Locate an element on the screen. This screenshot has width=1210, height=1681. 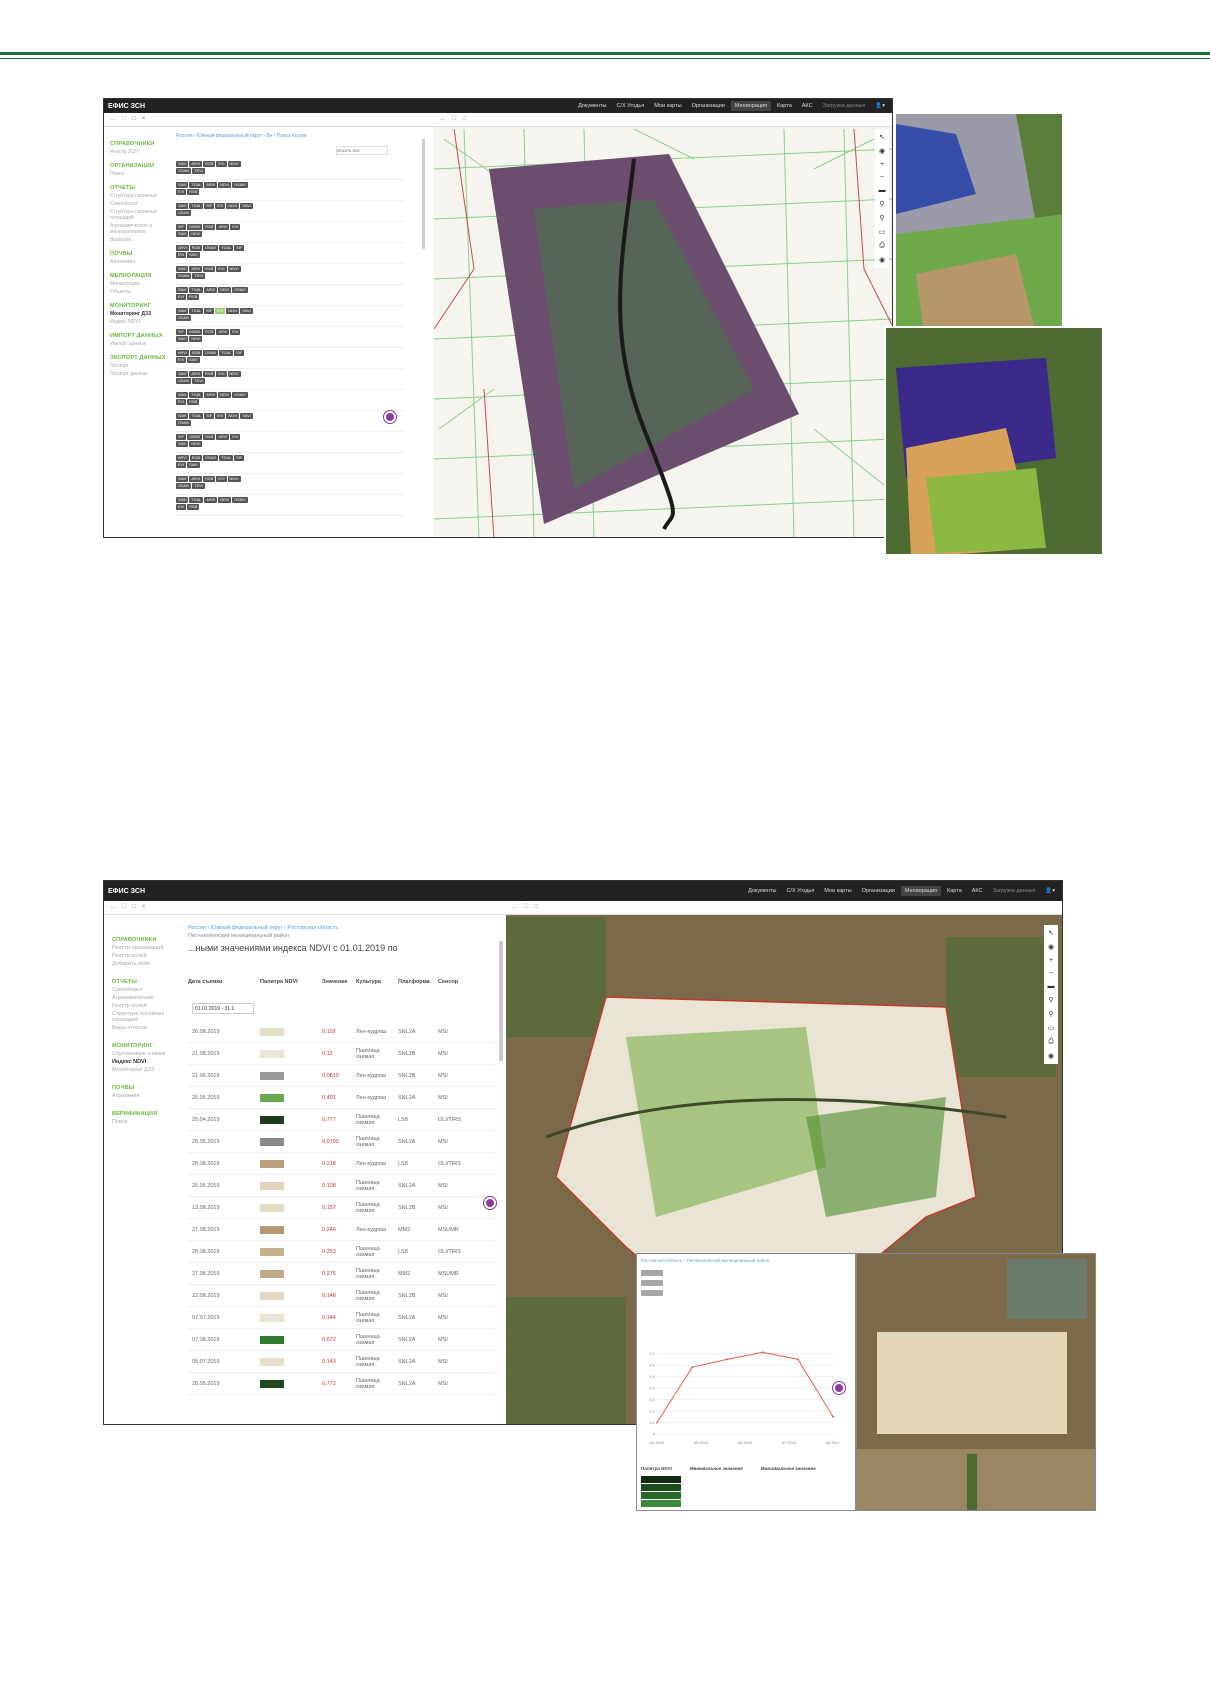
table-row: 21.08.2019 0.12 Пшеница озимая SNL2B MSI is located at coordinates (343, 1054).